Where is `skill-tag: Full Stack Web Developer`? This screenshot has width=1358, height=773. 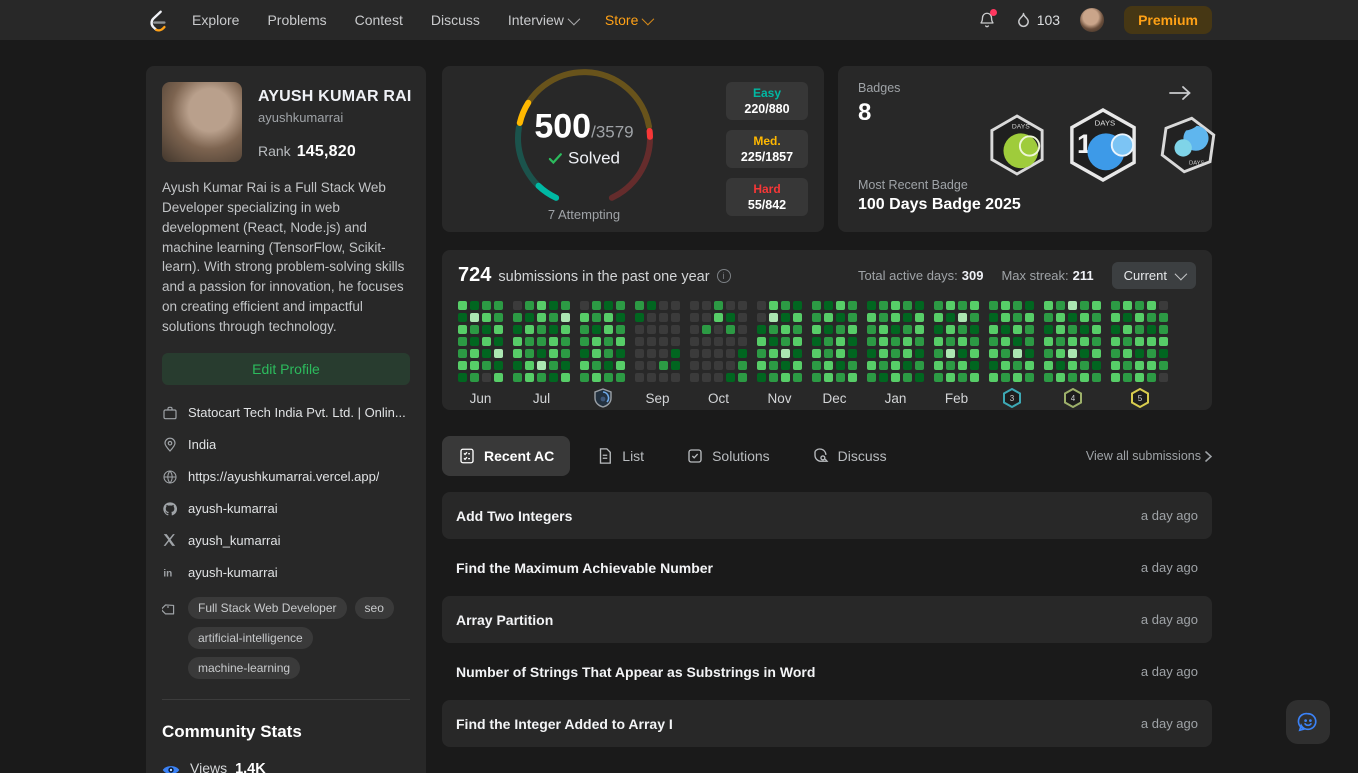 skill-tag: Full Stack Web Developer is located at coordinates (267, 607).